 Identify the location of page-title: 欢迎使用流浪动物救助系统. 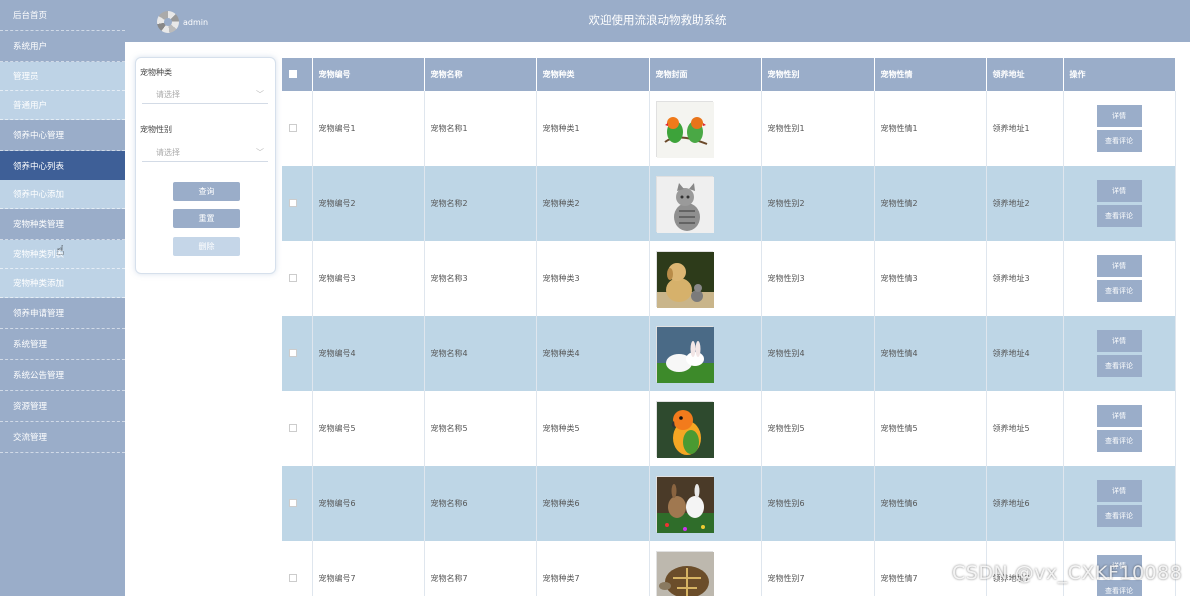
(657, 20).